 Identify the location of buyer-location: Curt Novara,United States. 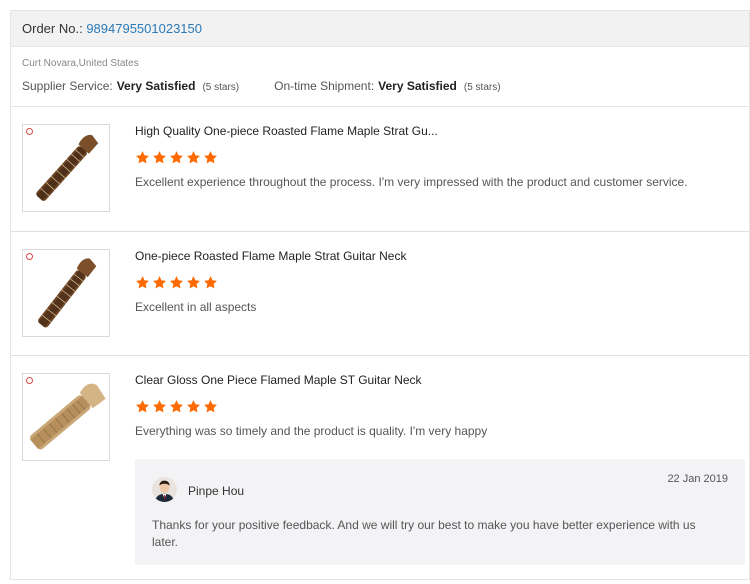
(80, 63).